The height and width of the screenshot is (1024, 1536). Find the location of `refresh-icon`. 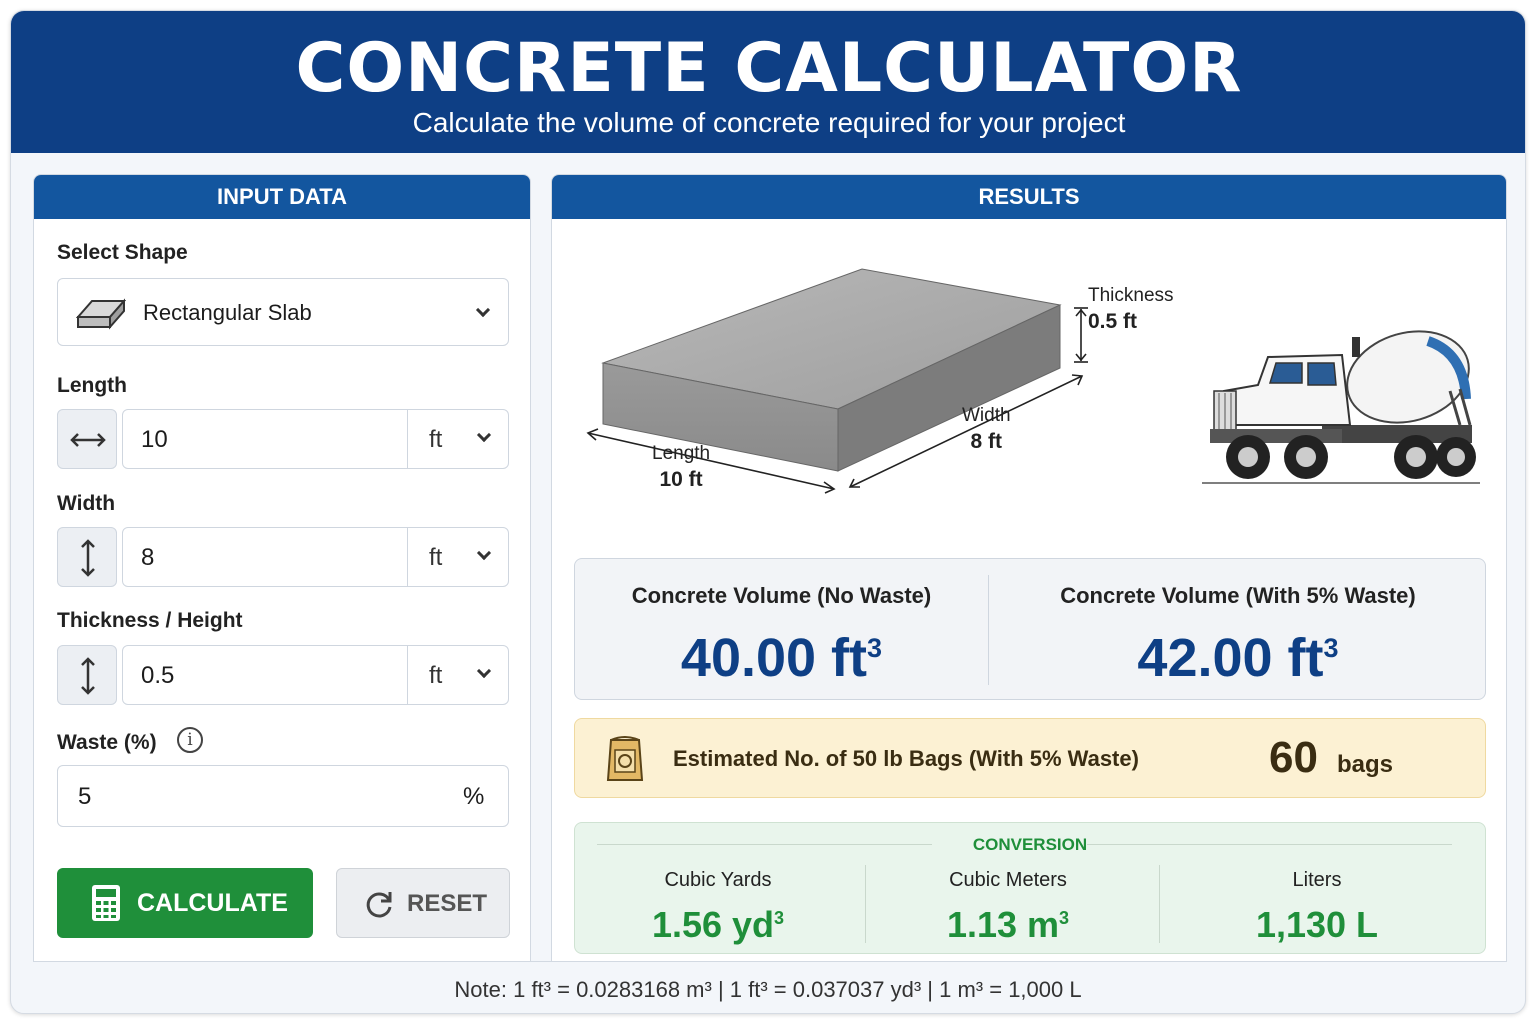

refresh-icon is located at coordinates (379, 907).